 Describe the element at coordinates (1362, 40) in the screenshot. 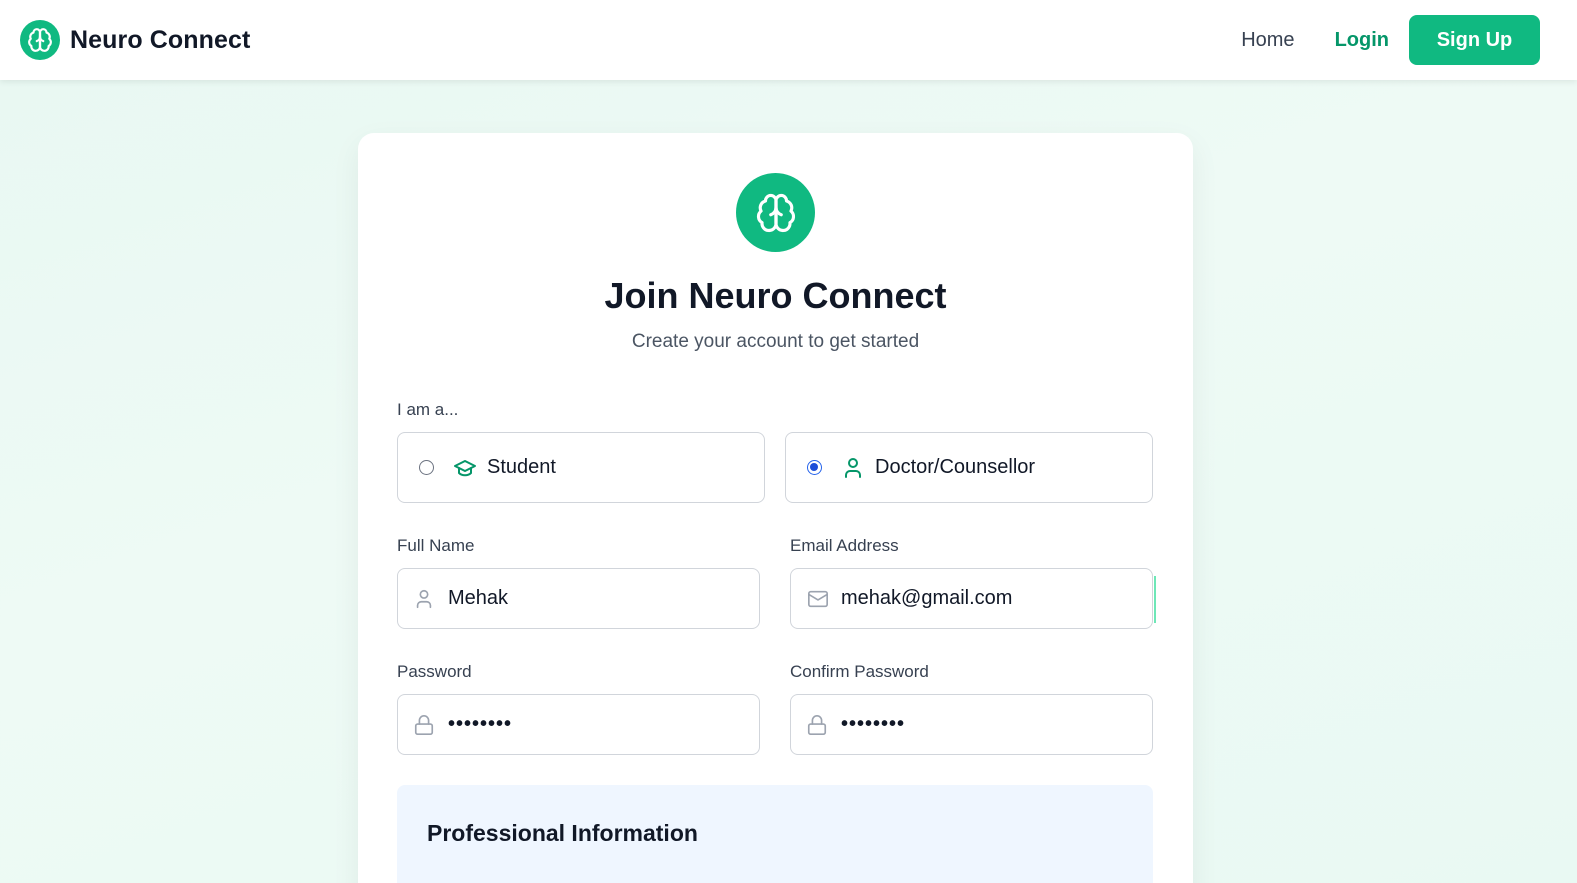

I see `nav-login-link: Login` at that location.